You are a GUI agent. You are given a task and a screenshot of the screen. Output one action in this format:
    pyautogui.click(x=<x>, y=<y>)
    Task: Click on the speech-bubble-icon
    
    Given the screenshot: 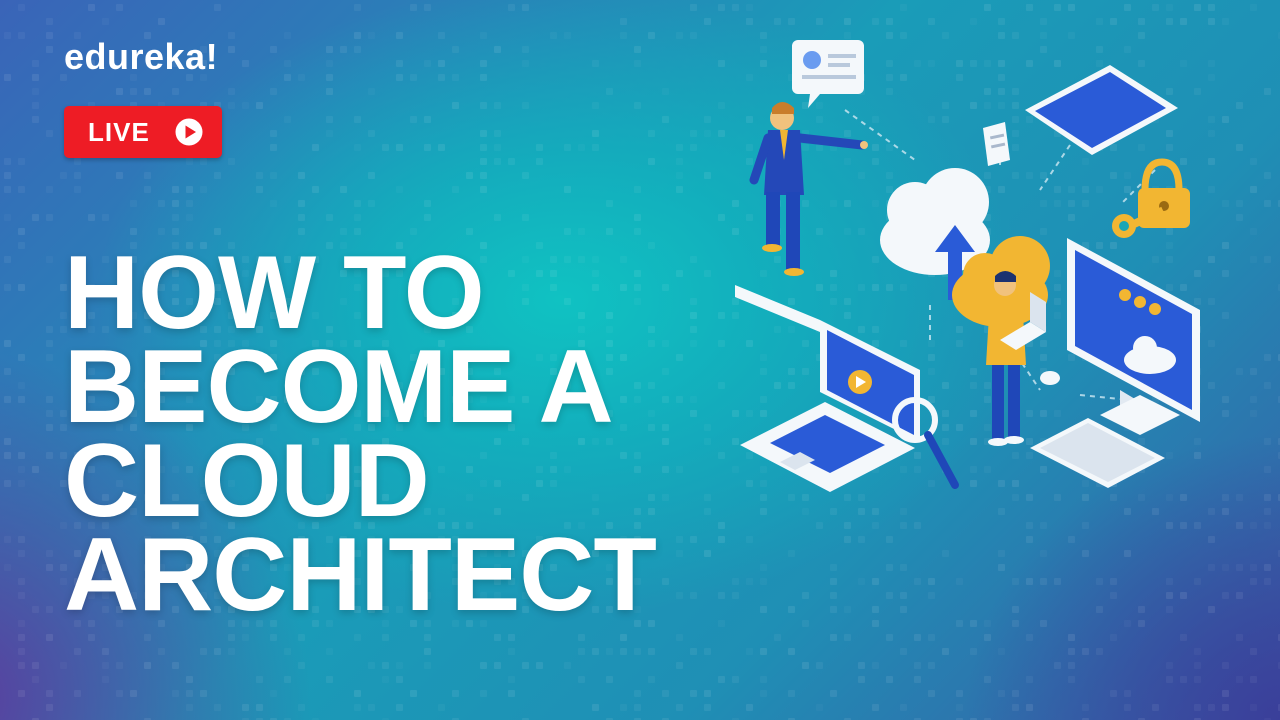 What is the action you would take?
    pyautogui.click(x=828, y=74)
    